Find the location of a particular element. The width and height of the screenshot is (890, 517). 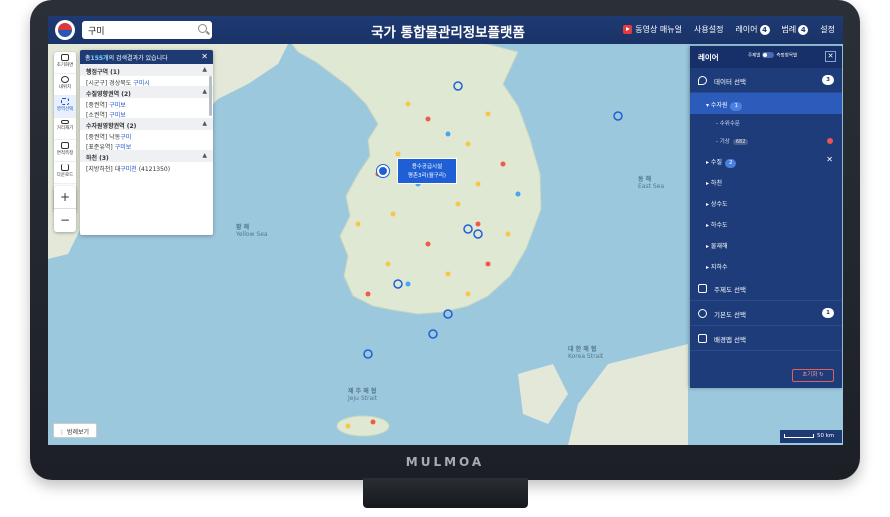

video-manual-link: 동영상 매뉴얼 is located at coordinates (652, 29).